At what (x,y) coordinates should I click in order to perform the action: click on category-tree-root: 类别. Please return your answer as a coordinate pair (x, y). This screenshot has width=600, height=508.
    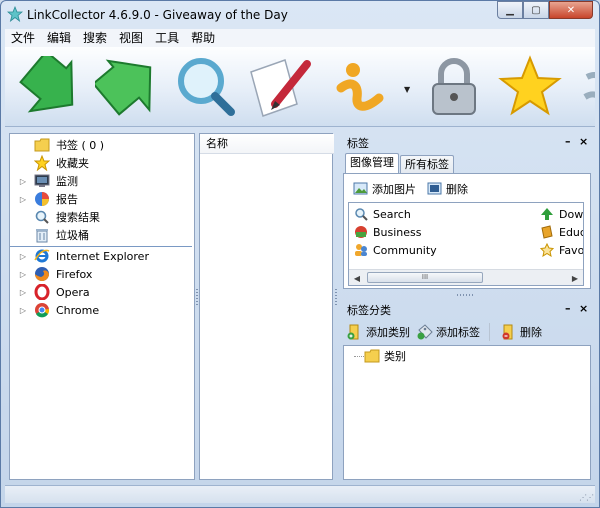
    Looking at the image, I should click on (385, 356).